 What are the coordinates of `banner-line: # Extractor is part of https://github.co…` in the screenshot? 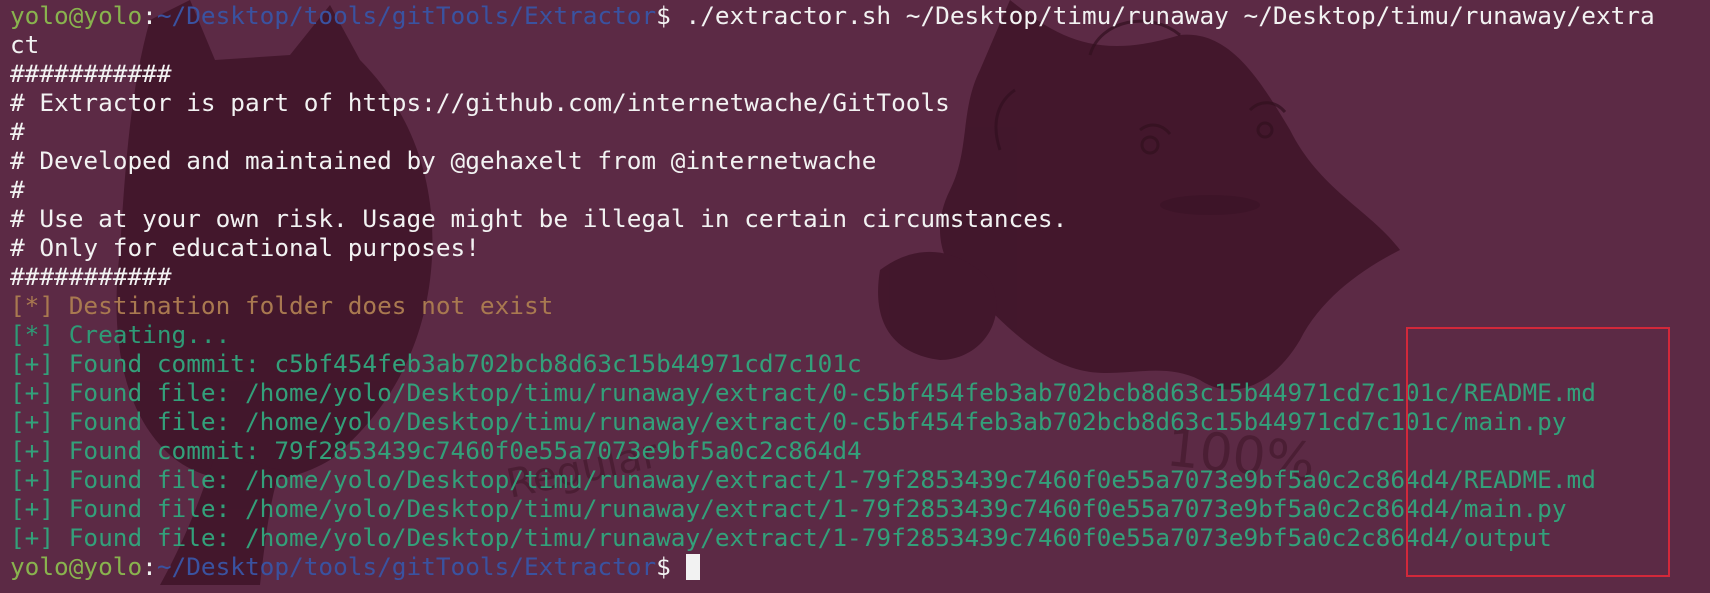 It's located at (480, 102).